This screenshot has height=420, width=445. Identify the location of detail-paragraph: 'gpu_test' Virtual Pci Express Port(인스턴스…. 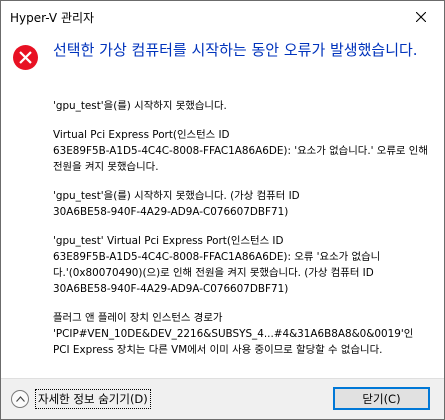
(217, 265).